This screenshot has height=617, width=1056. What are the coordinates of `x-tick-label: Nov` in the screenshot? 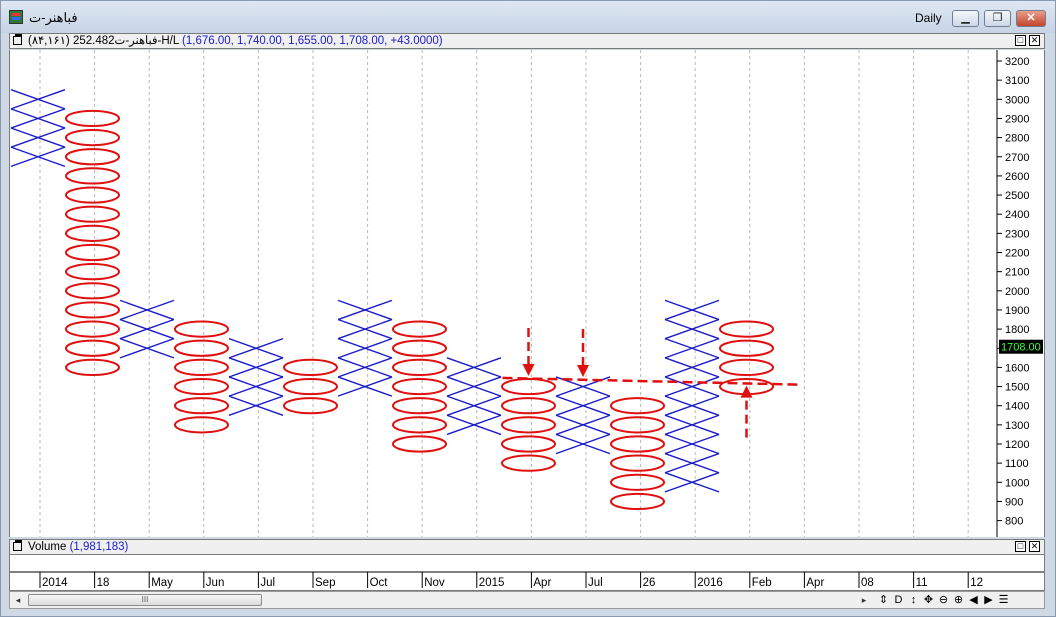 It's located at (434, 583).